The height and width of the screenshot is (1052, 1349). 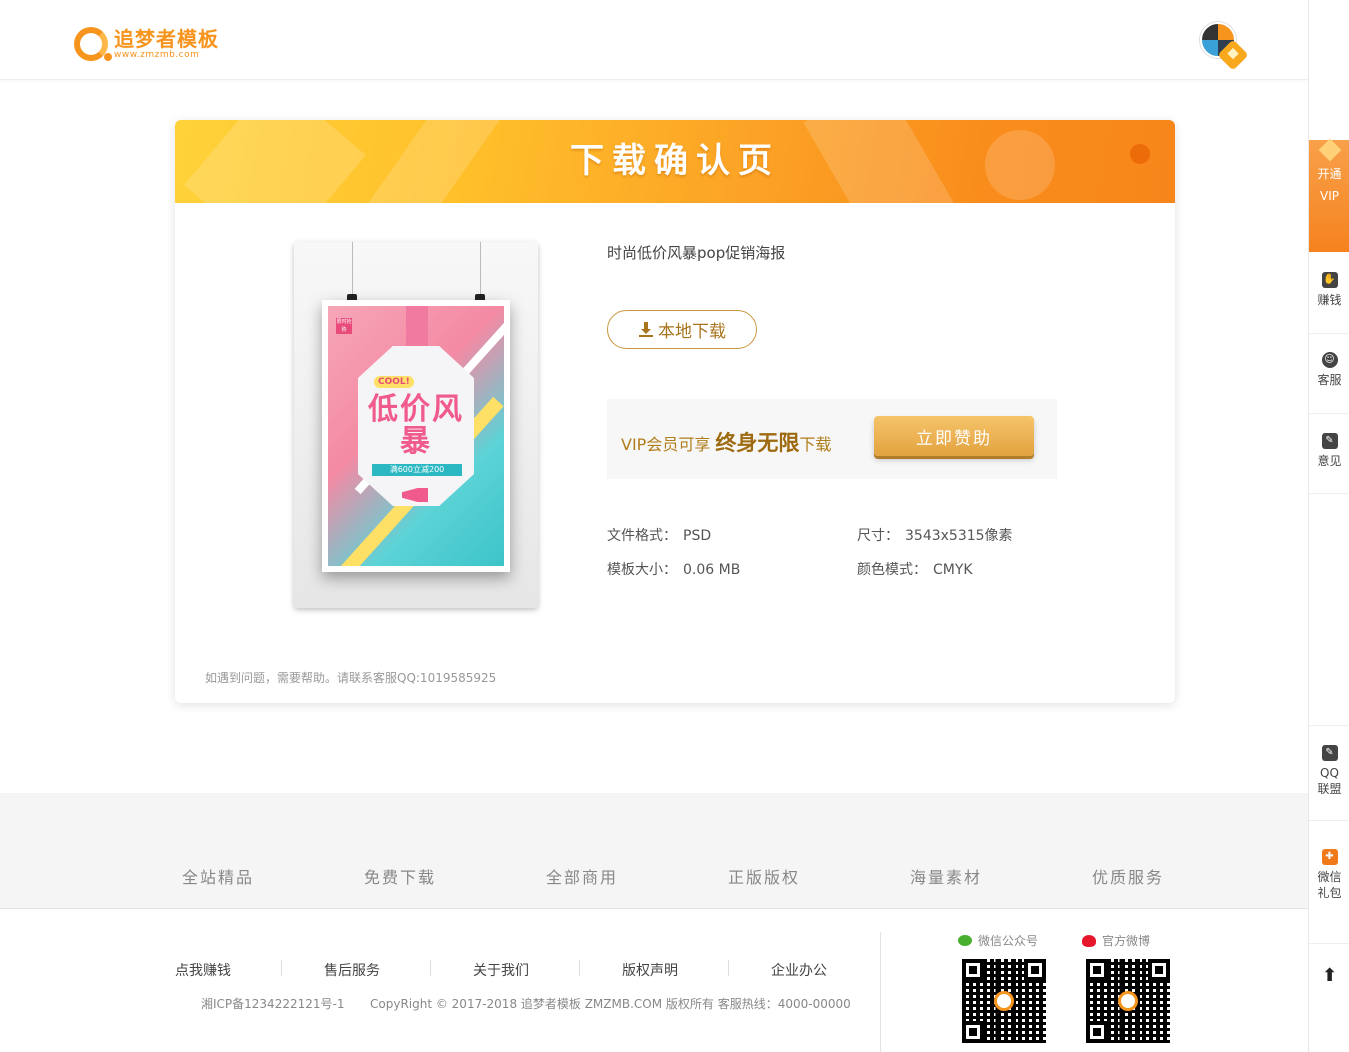 I want to click on footer-link-earn: 点我赚钱, so click(x=203, y=970).